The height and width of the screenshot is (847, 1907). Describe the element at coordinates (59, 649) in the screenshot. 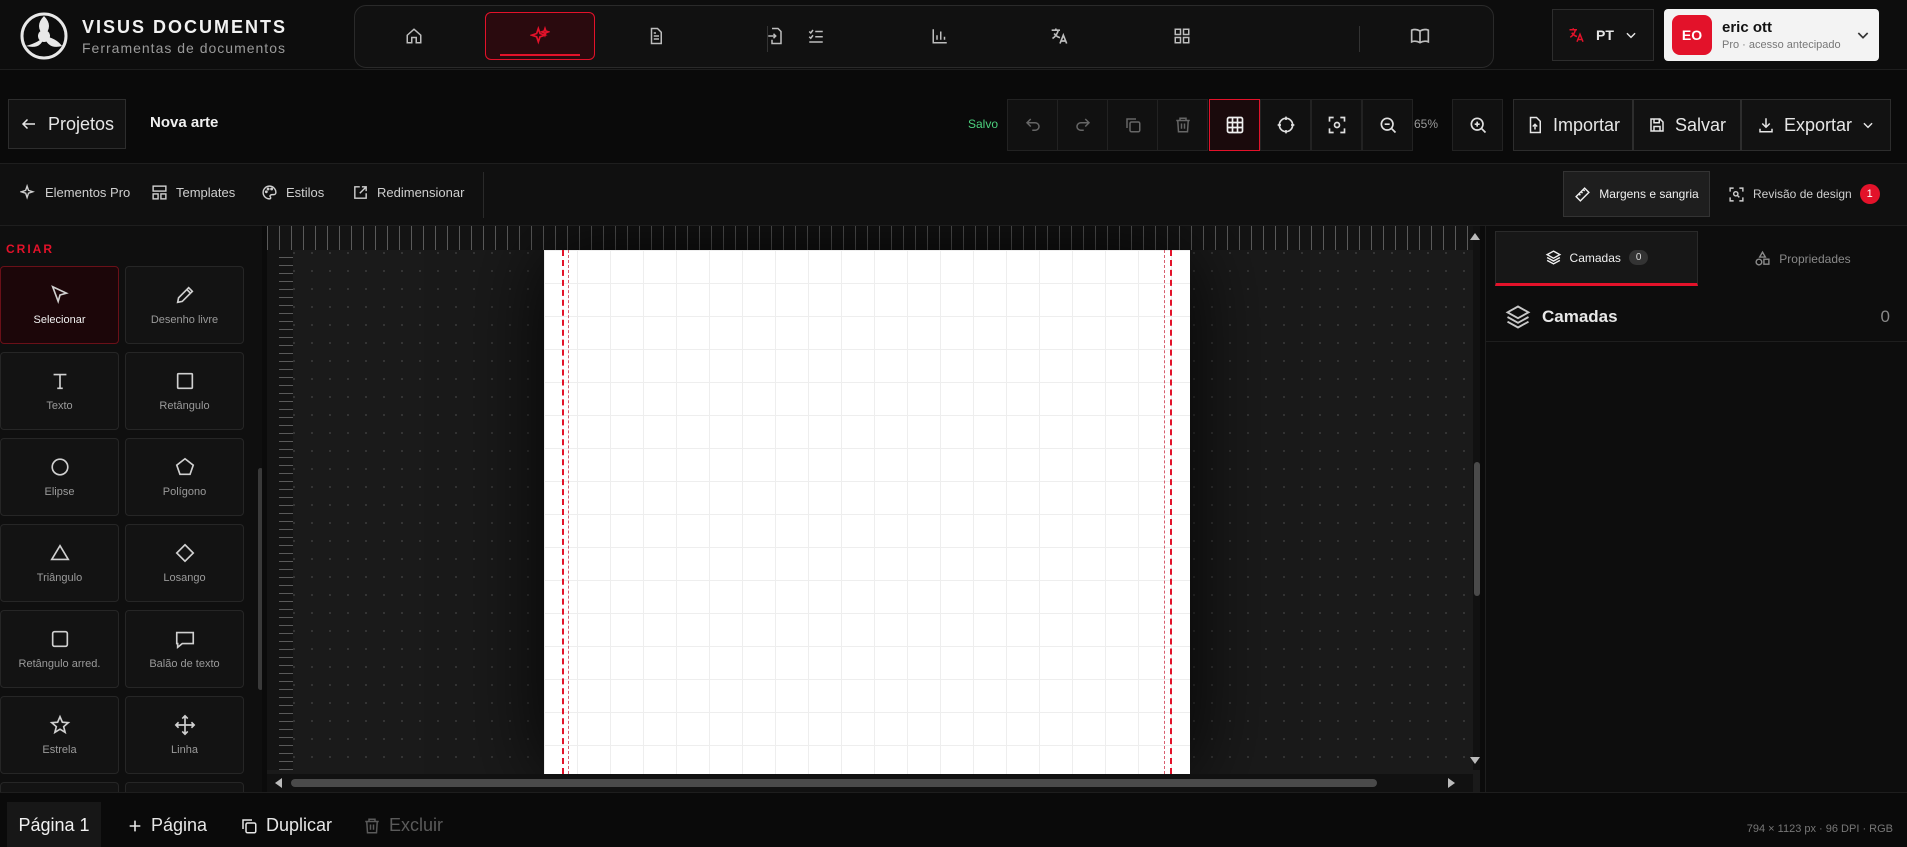

I see `tool-rounded-rectangle: Retângulo arred.` at that location.